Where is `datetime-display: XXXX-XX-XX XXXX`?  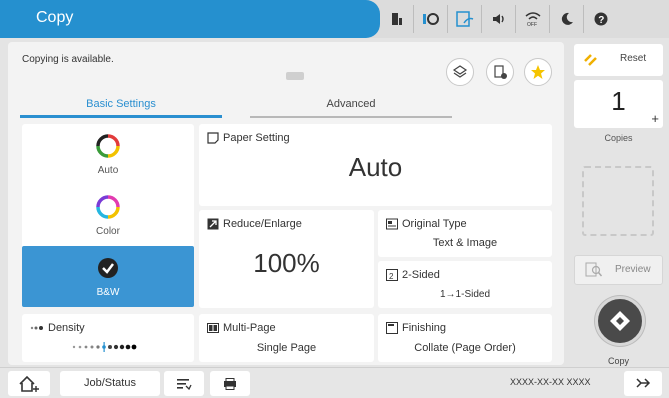 datetime-display: XXXX-XX-XX XXXX is located at coordinates (550, 382).